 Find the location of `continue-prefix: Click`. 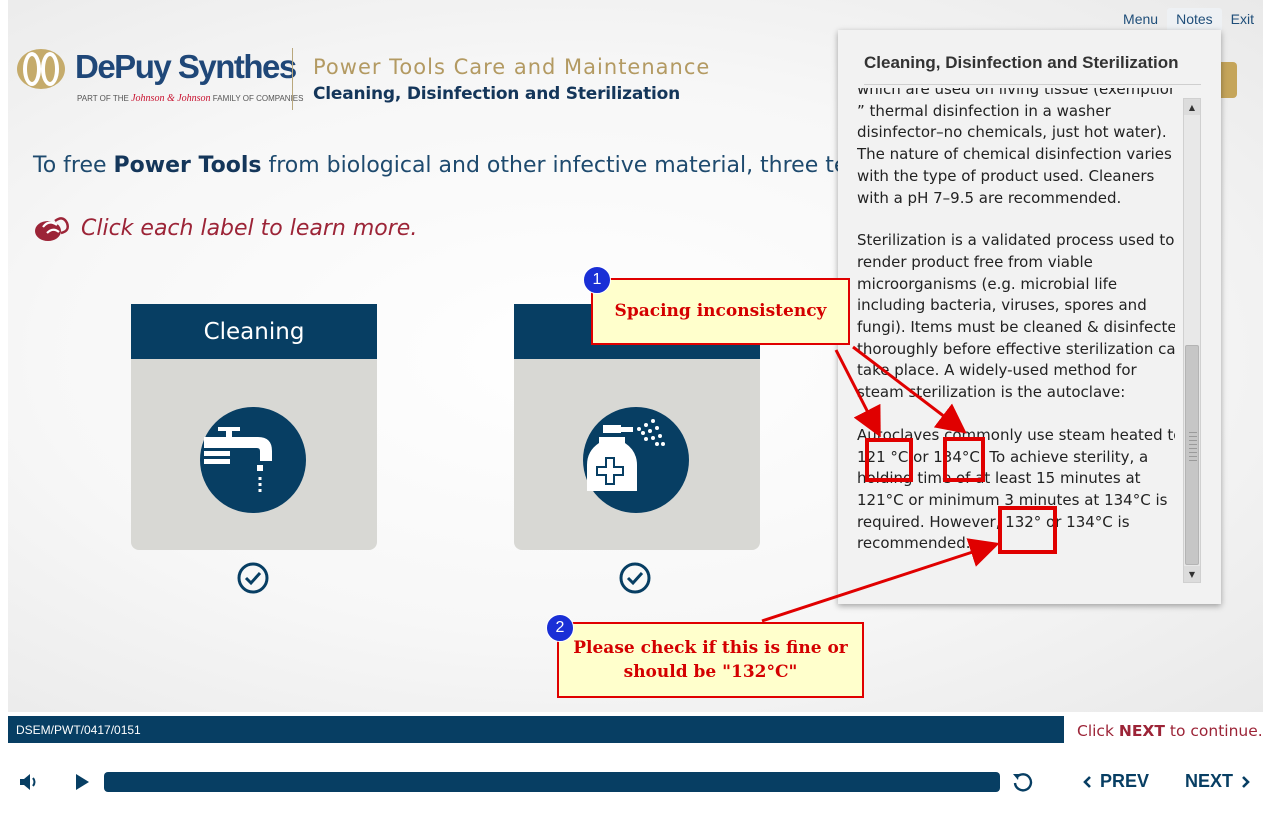

continue-prefix: Click is located at coordinates (1098, 731).